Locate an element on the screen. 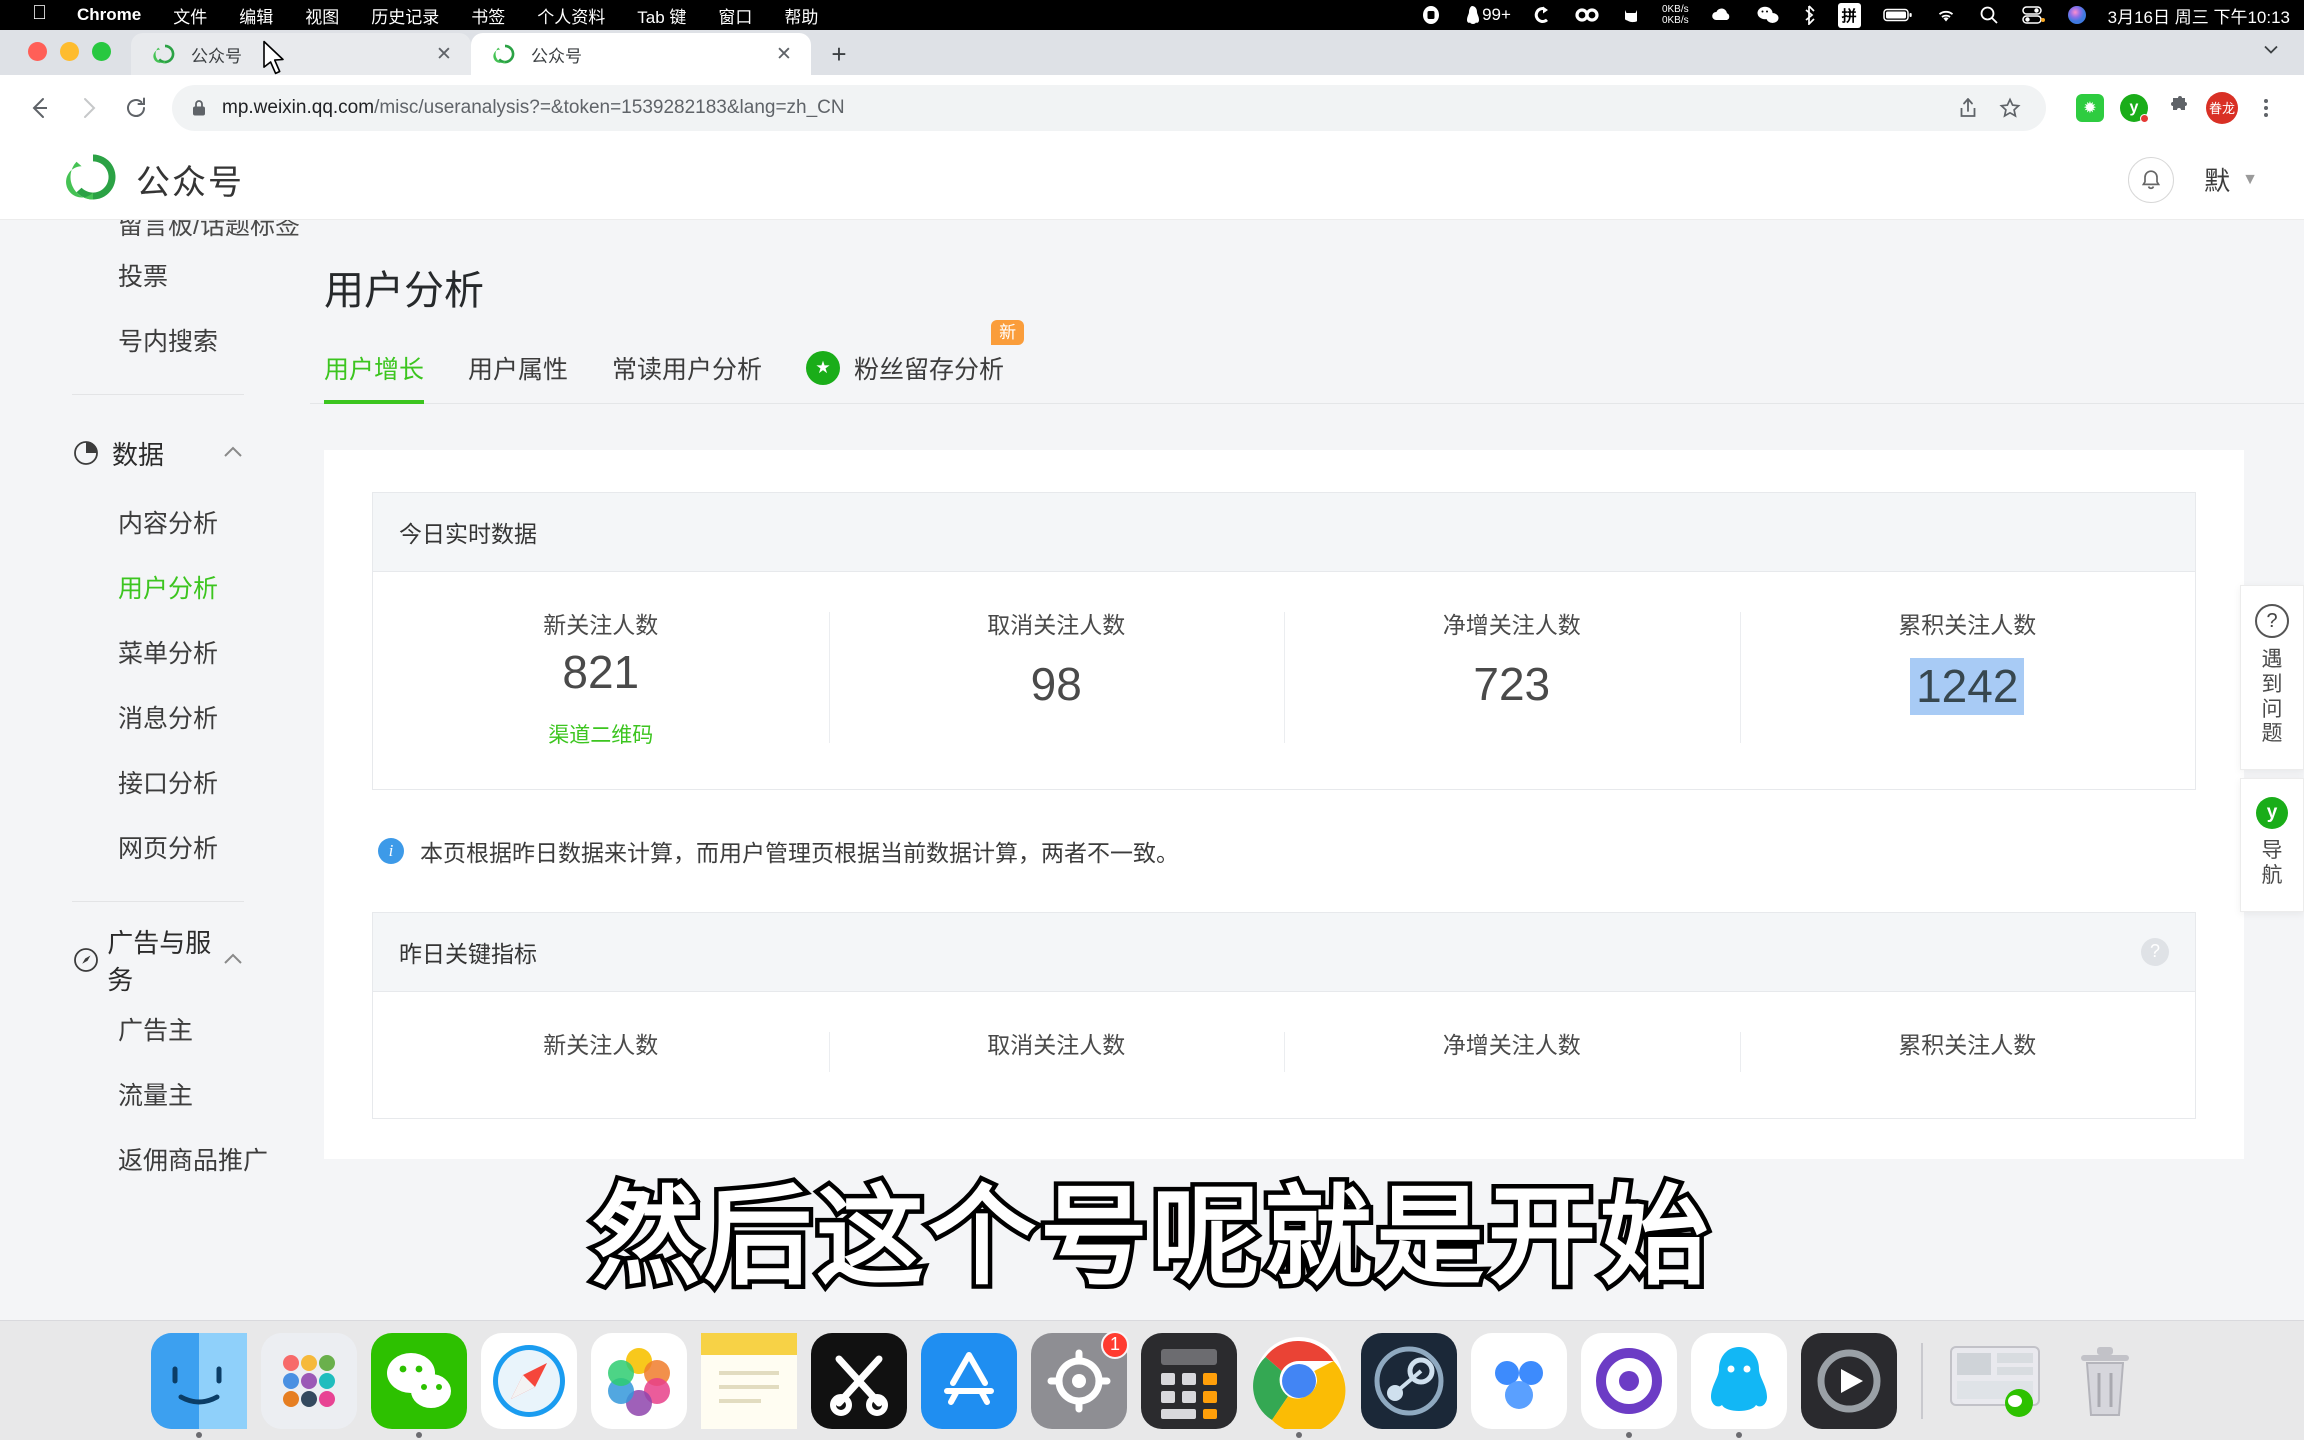 This screenshot has height=1440, width=2304. bluetooth-icon is located at coordinates (1809, 15).